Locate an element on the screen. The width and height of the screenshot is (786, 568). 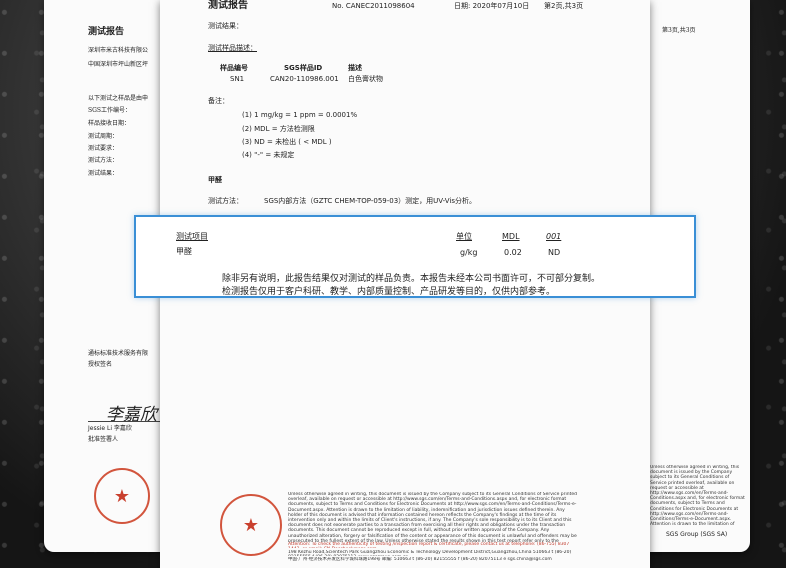
company-seal-icon: ★ is located at coordinates (122, 496).